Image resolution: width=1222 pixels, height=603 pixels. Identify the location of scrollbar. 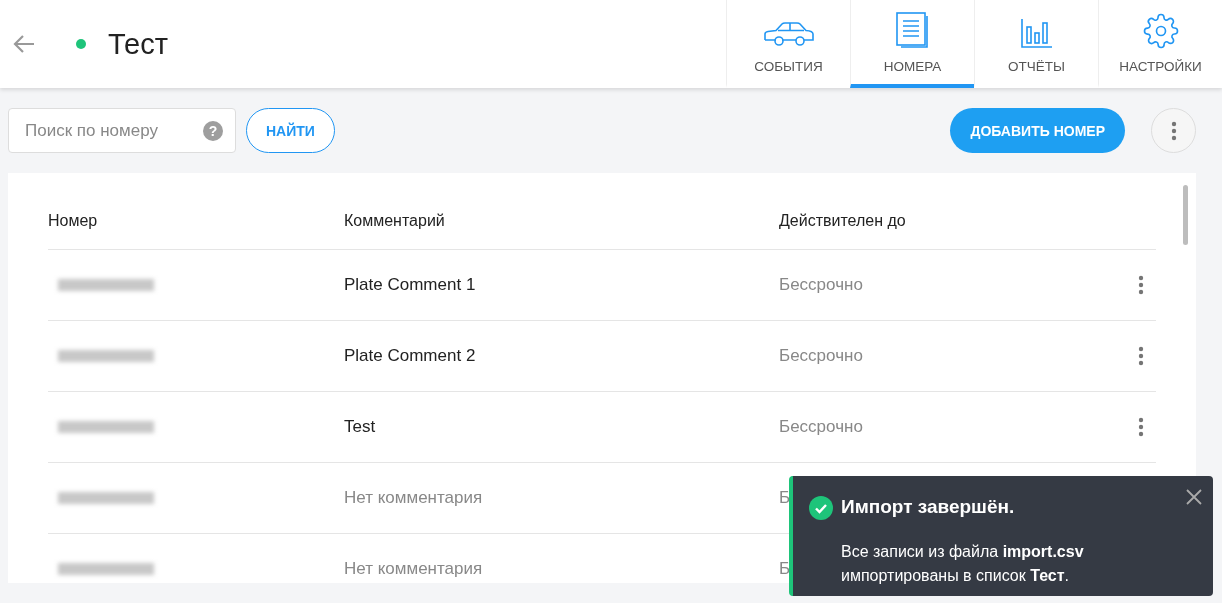
(1185, 215).